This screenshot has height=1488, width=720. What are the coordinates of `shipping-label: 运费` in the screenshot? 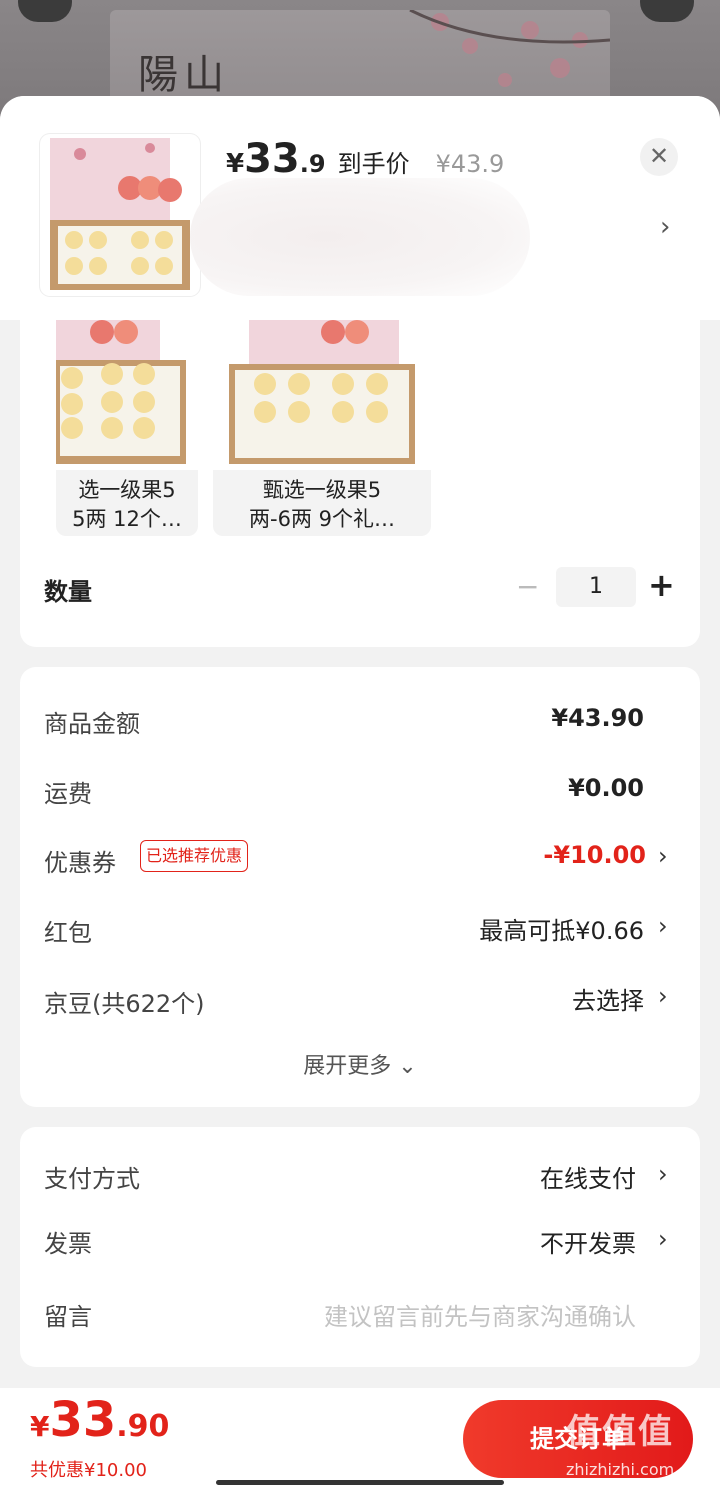 It's located at (68, 794).